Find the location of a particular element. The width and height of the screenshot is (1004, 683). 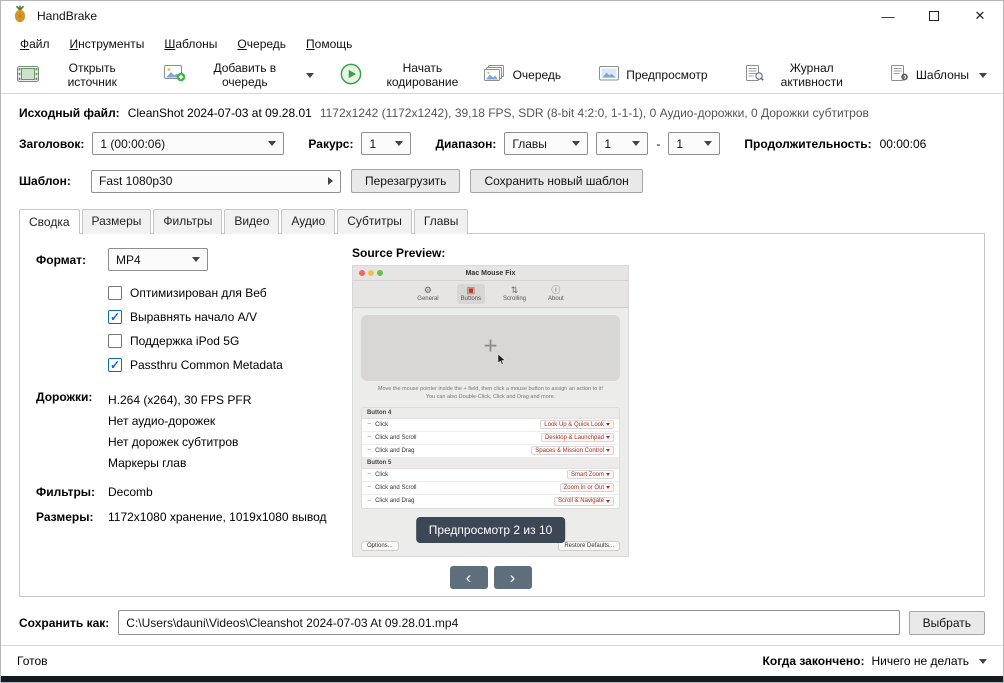

preview-tab-about: ⓘ About is located at coordinates (556, 293).